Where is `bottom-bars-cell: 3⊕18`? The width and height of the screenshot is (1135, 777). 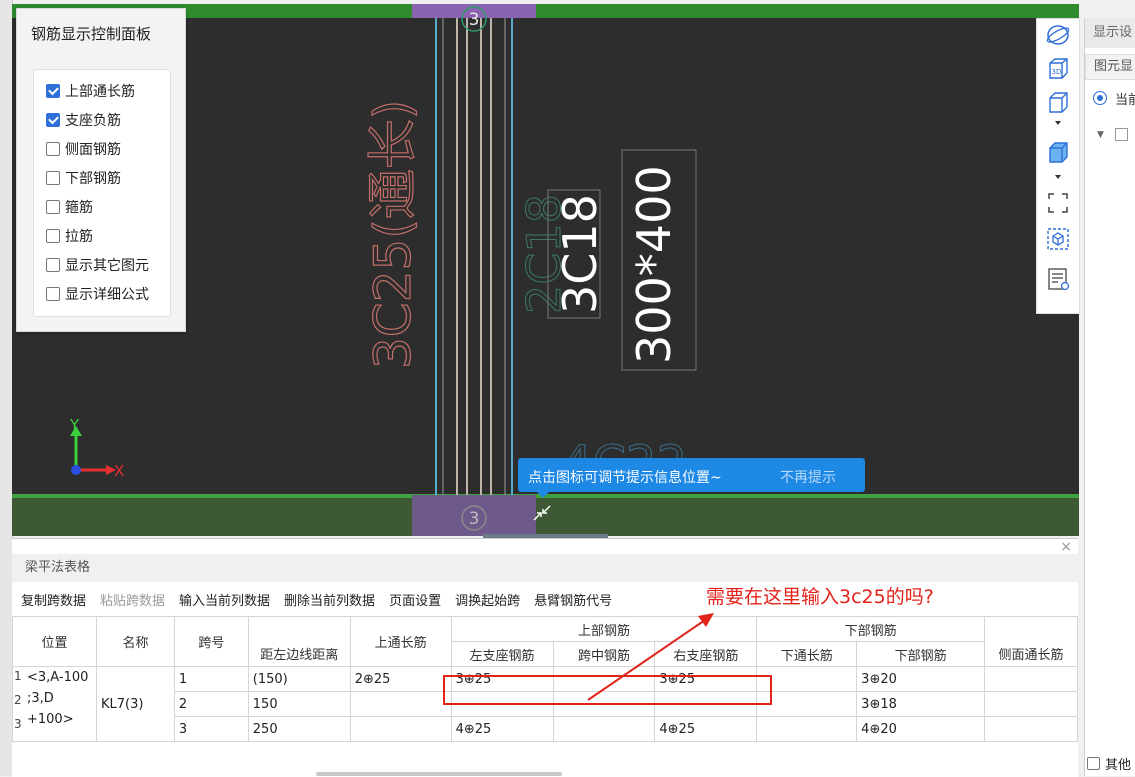 bottom-bars-cell: 3⊕18 is located at coordinates (920, 704).